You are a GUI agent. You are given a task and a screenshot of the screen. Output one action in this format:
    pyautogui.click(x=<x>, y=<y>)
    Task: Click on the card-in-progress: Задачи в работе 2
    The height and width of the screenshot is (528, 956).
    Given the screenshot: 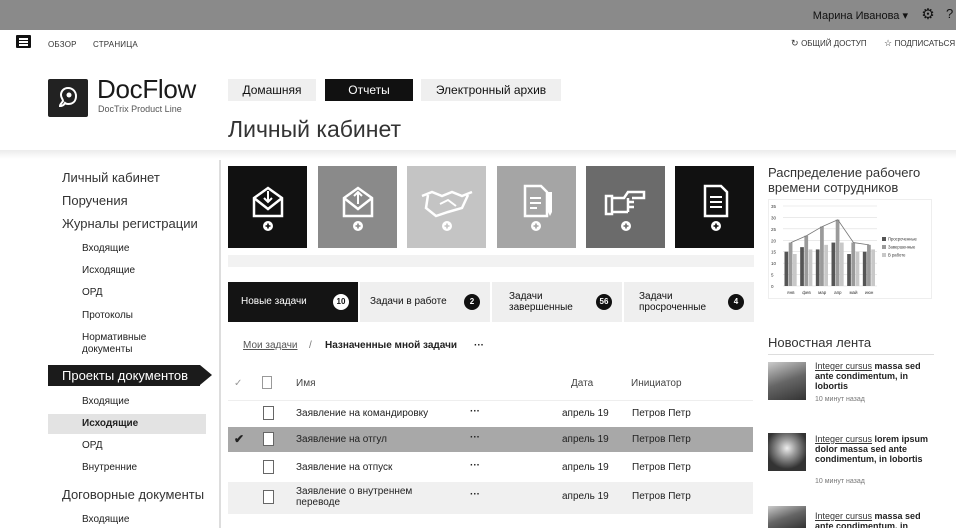 What is the action you would take?
    pyautogui.click(x=425, y=302)
    